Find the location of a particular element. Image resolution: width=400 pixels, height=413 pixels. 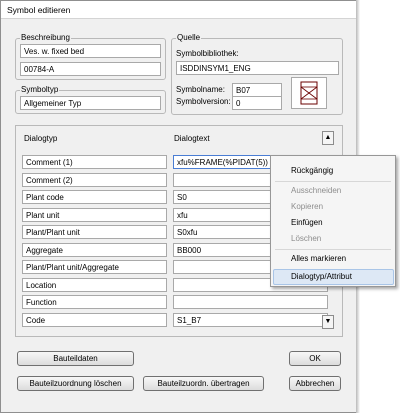

symboltyp-field: Allgemeiner Typ is located at coordinates (90, 103).